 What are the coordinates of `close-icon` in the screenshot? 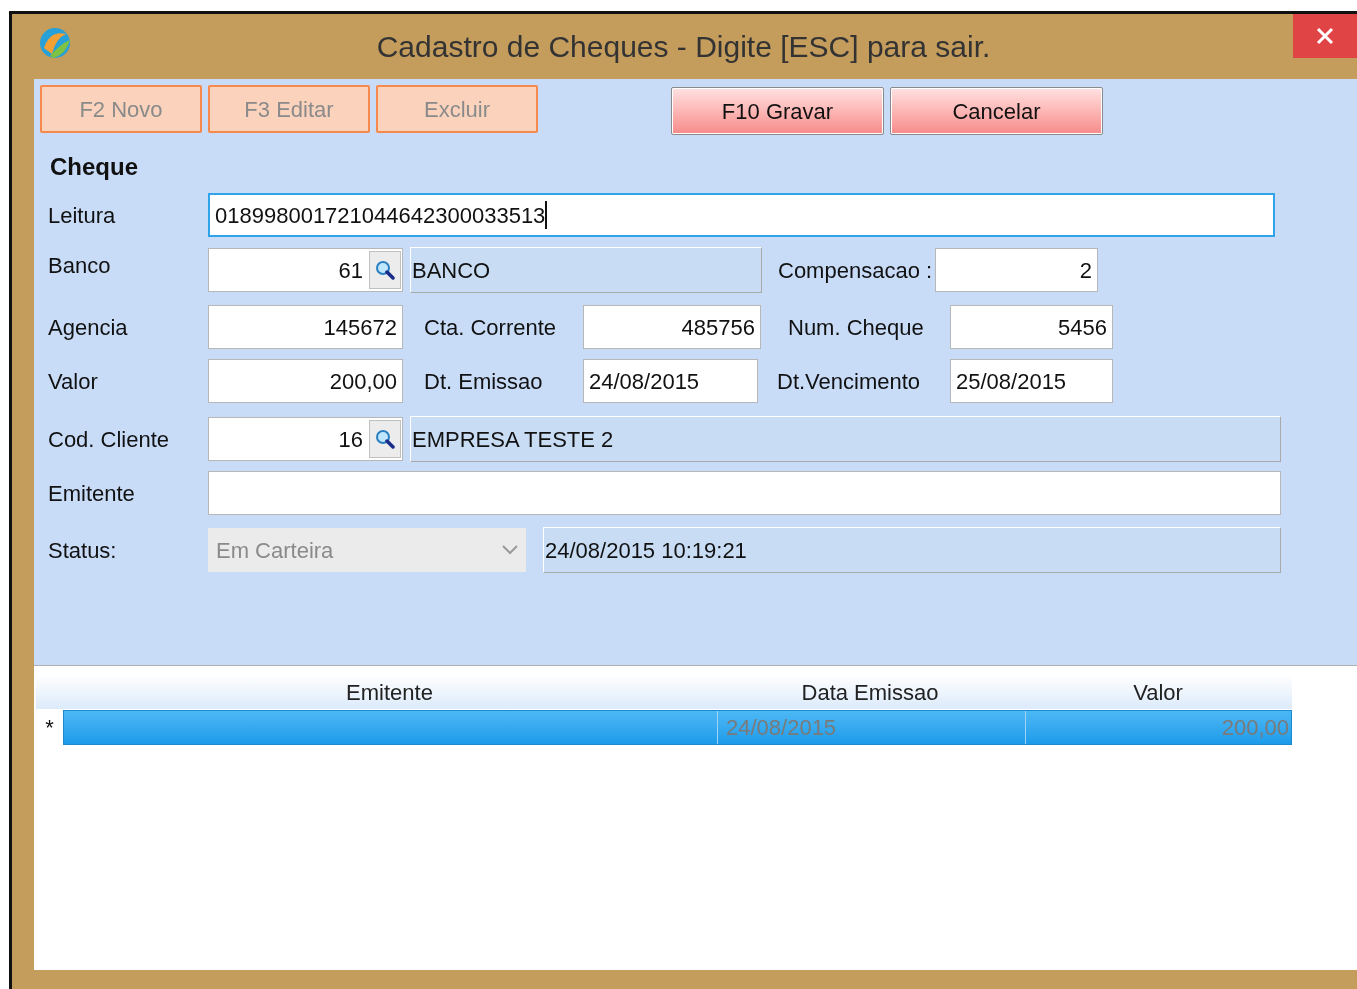 It's located at (1325, 36).